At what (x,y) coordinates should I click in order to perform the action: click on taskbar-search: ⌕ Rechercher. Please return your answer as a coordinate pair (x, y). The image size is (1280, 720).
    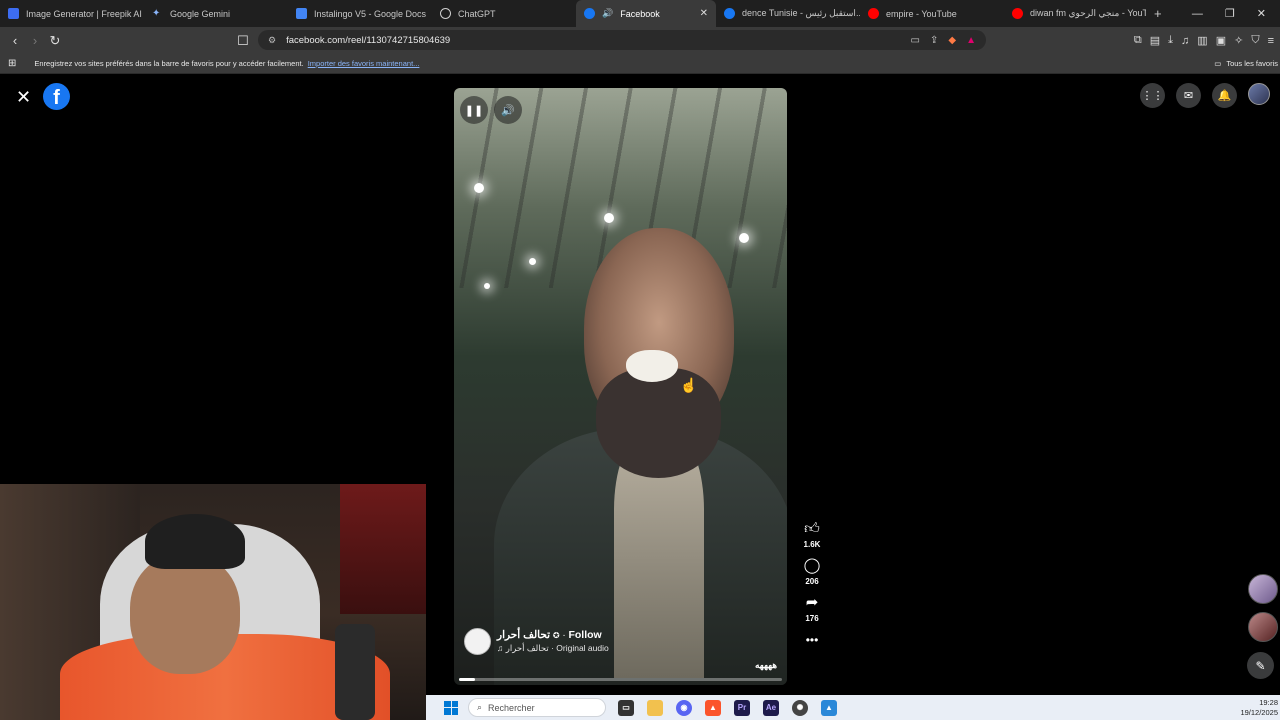
    Looking at the image, I should click on (537, 707).